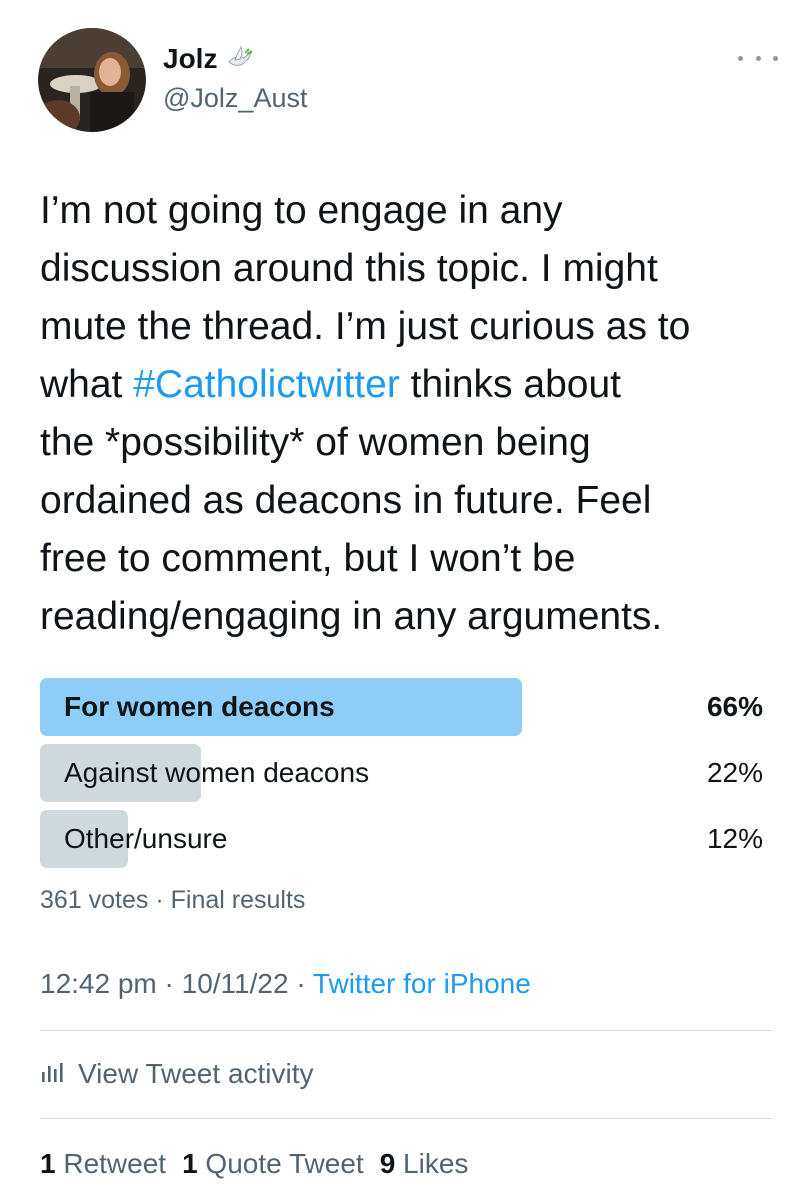  I want to click on quote-tweets-count: 1, so click(190, 1163).